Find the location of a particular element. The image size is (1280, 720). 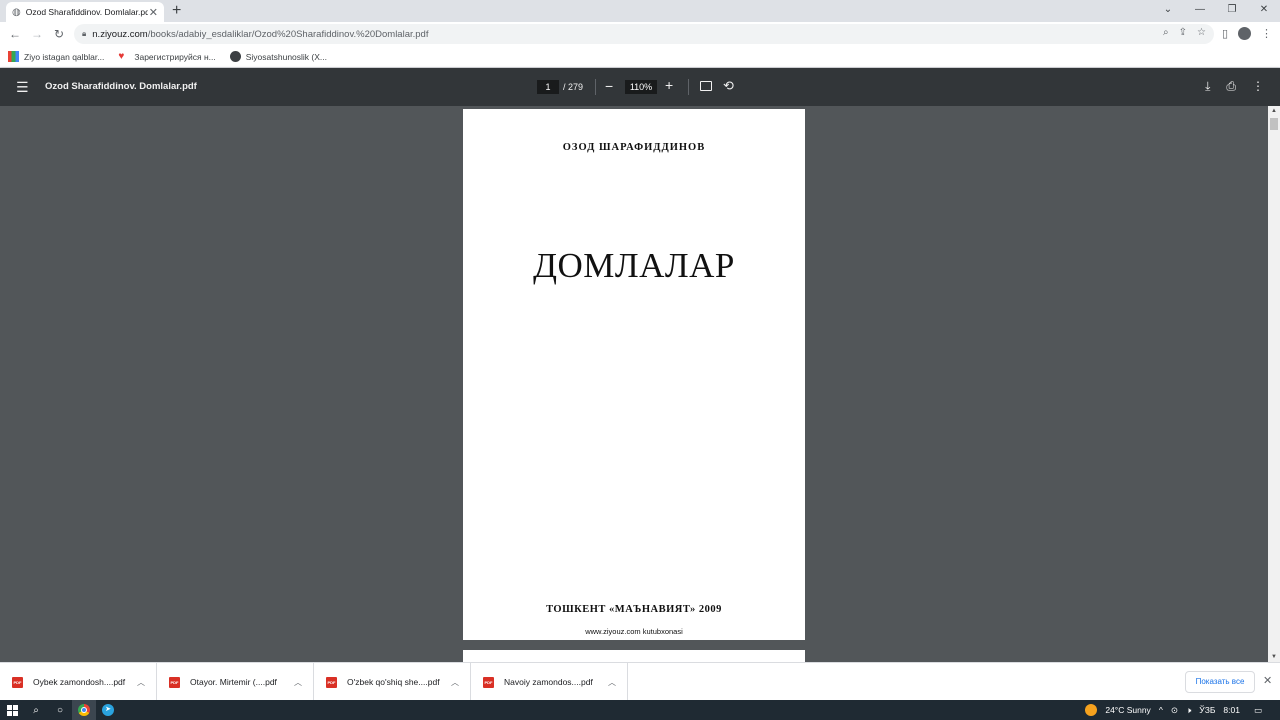

pdf-actions: ⤓ ⎙ ⋮ is located at coordinates (1234, 86).